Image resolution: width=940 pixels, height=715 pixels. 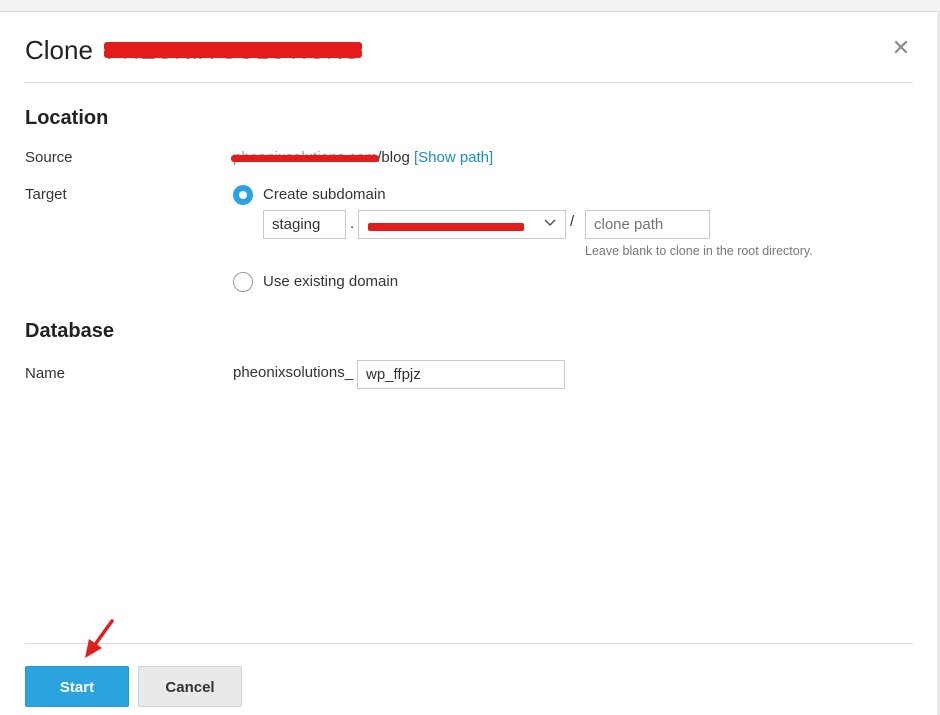 I want to click on database-name-label: Name, so click(x=45, y=373).